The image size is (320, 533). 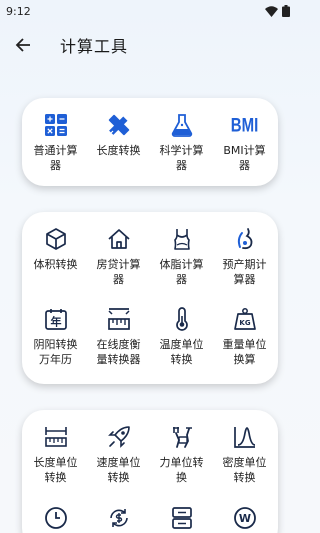 I want to click on swimsuit-icon, so click(x=181, y=239).